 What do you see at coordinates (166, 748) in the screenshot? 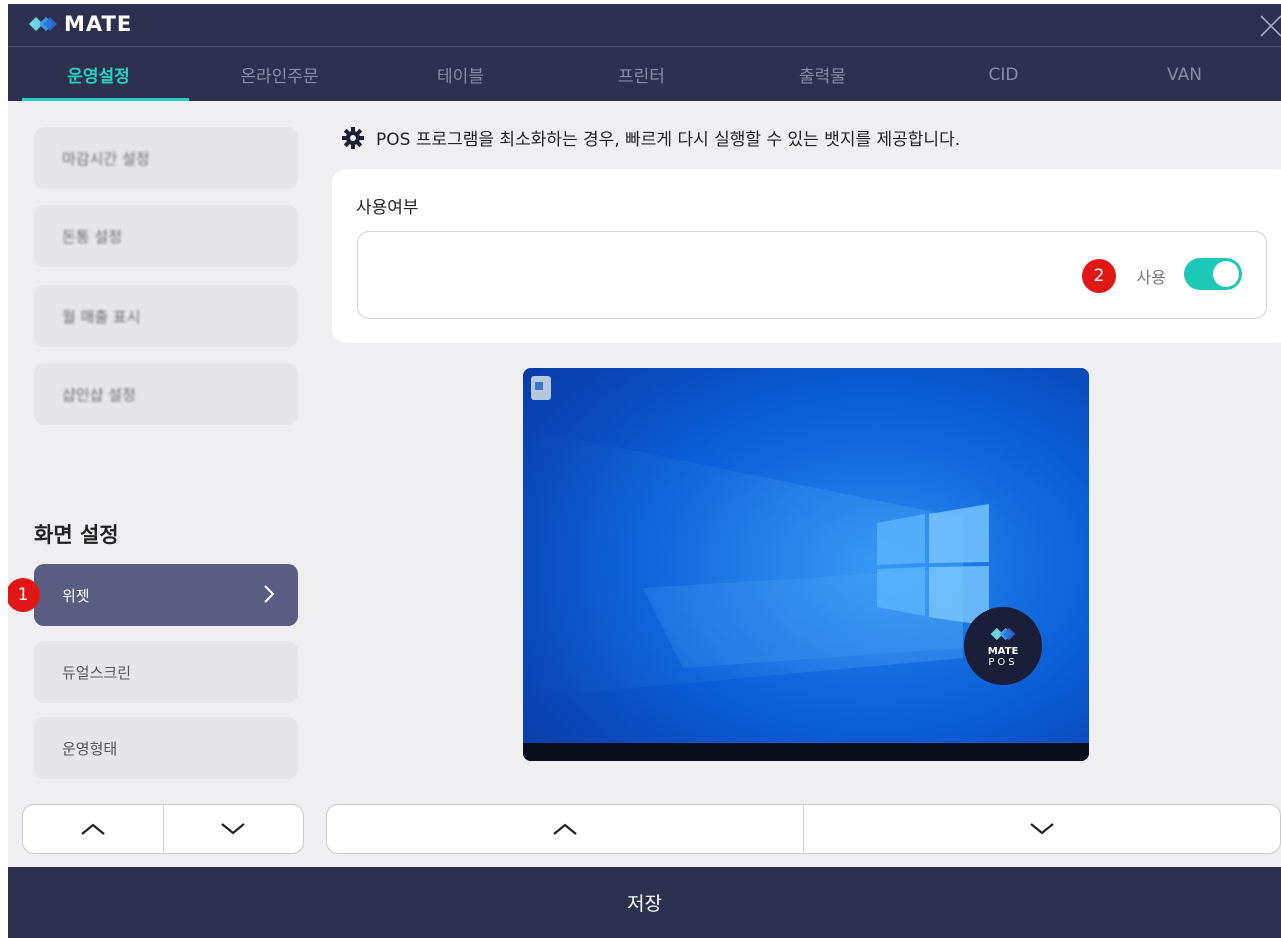
I see `sidebar-item-operation-type: 운영형태` at bounding box center [166, 748].